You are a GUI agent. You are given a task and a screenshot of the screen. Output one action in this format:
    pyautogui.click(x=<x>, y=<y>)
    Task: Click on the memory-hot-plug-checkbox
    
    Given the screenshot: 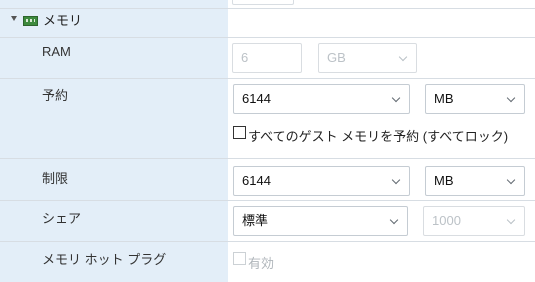 What is the action you would take?
    pyautogui.click(x=239, y=258)
    